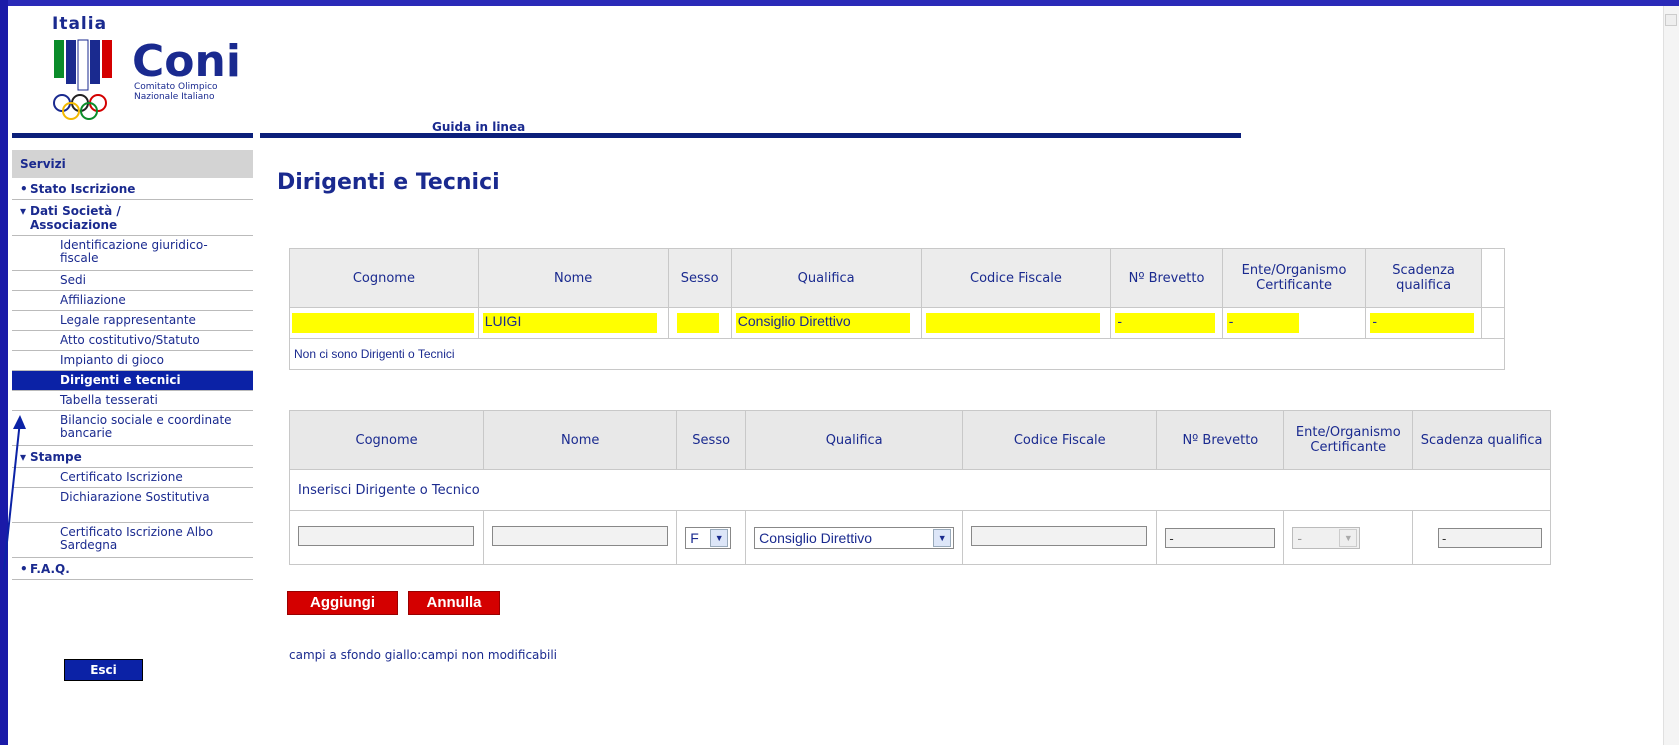 Image resolution: width=1679 pixels, height=745 pixels. Describe the element at coordinates (132, 428) in the screenshot. I see `sidebar-item-bilancio-sociale: Bilancio sociale e coordinate bancarie` at that location.